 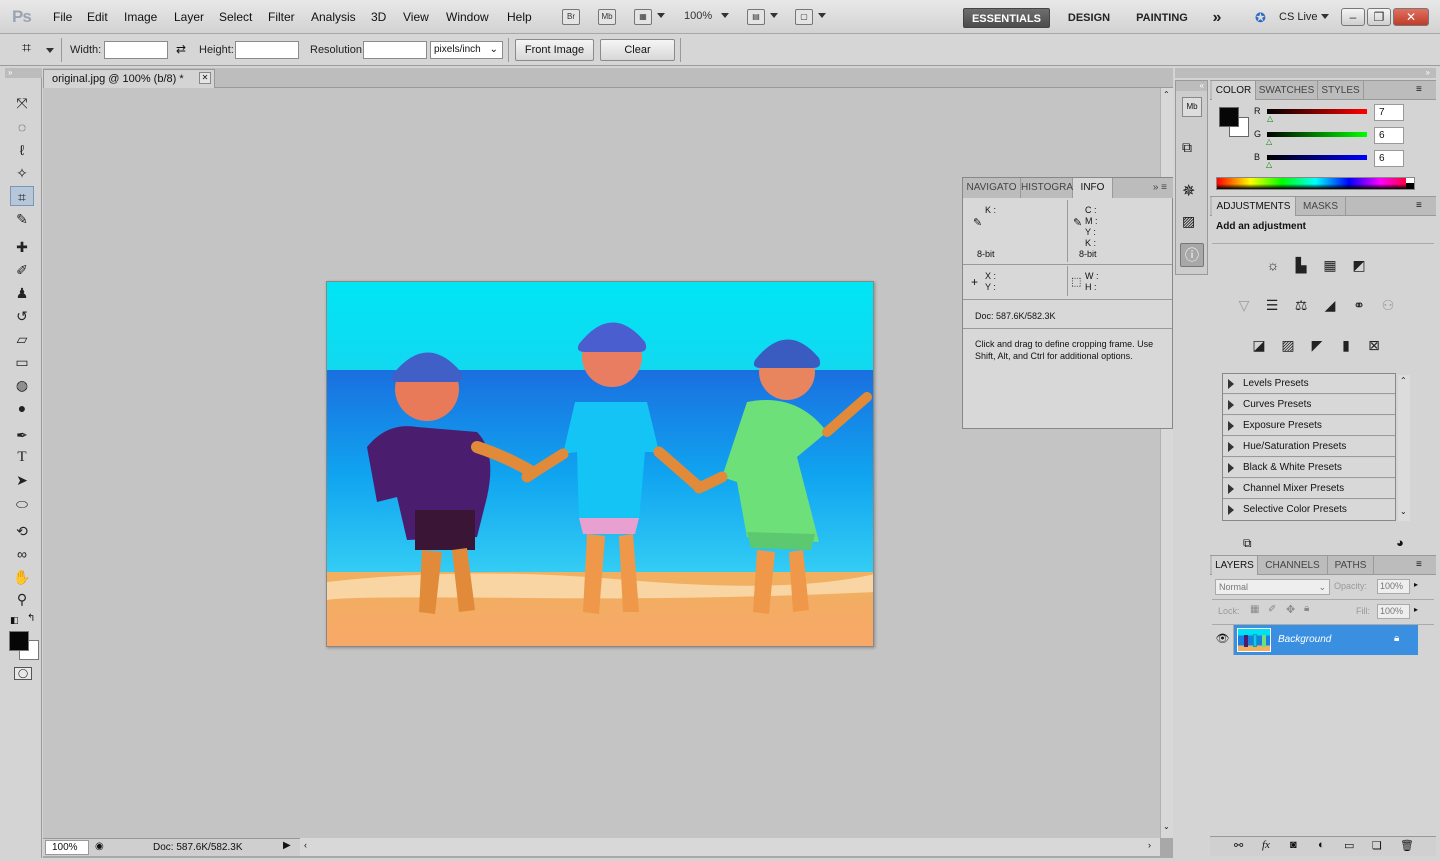 I want to click on brush-tool-icon: ✐, so click(x=22, y=270).